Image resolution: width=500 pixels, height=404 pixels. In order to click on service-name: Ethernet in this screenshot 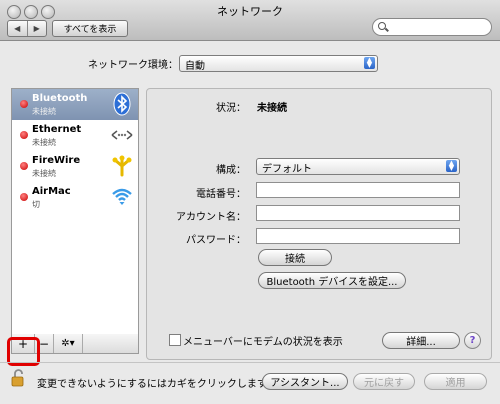, I will do `click(57, 129)`.